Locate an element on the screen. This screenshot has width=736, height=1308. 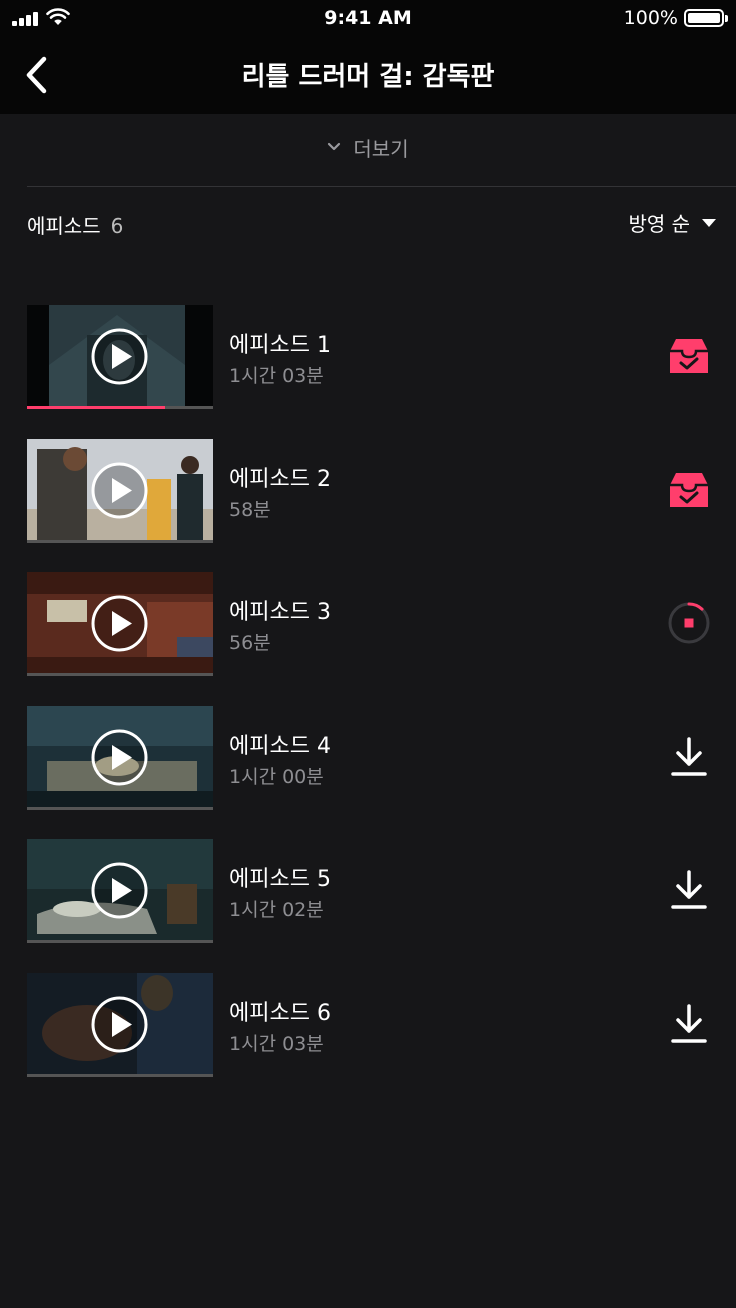
download-stop-button is located at coordinates (689, 623).